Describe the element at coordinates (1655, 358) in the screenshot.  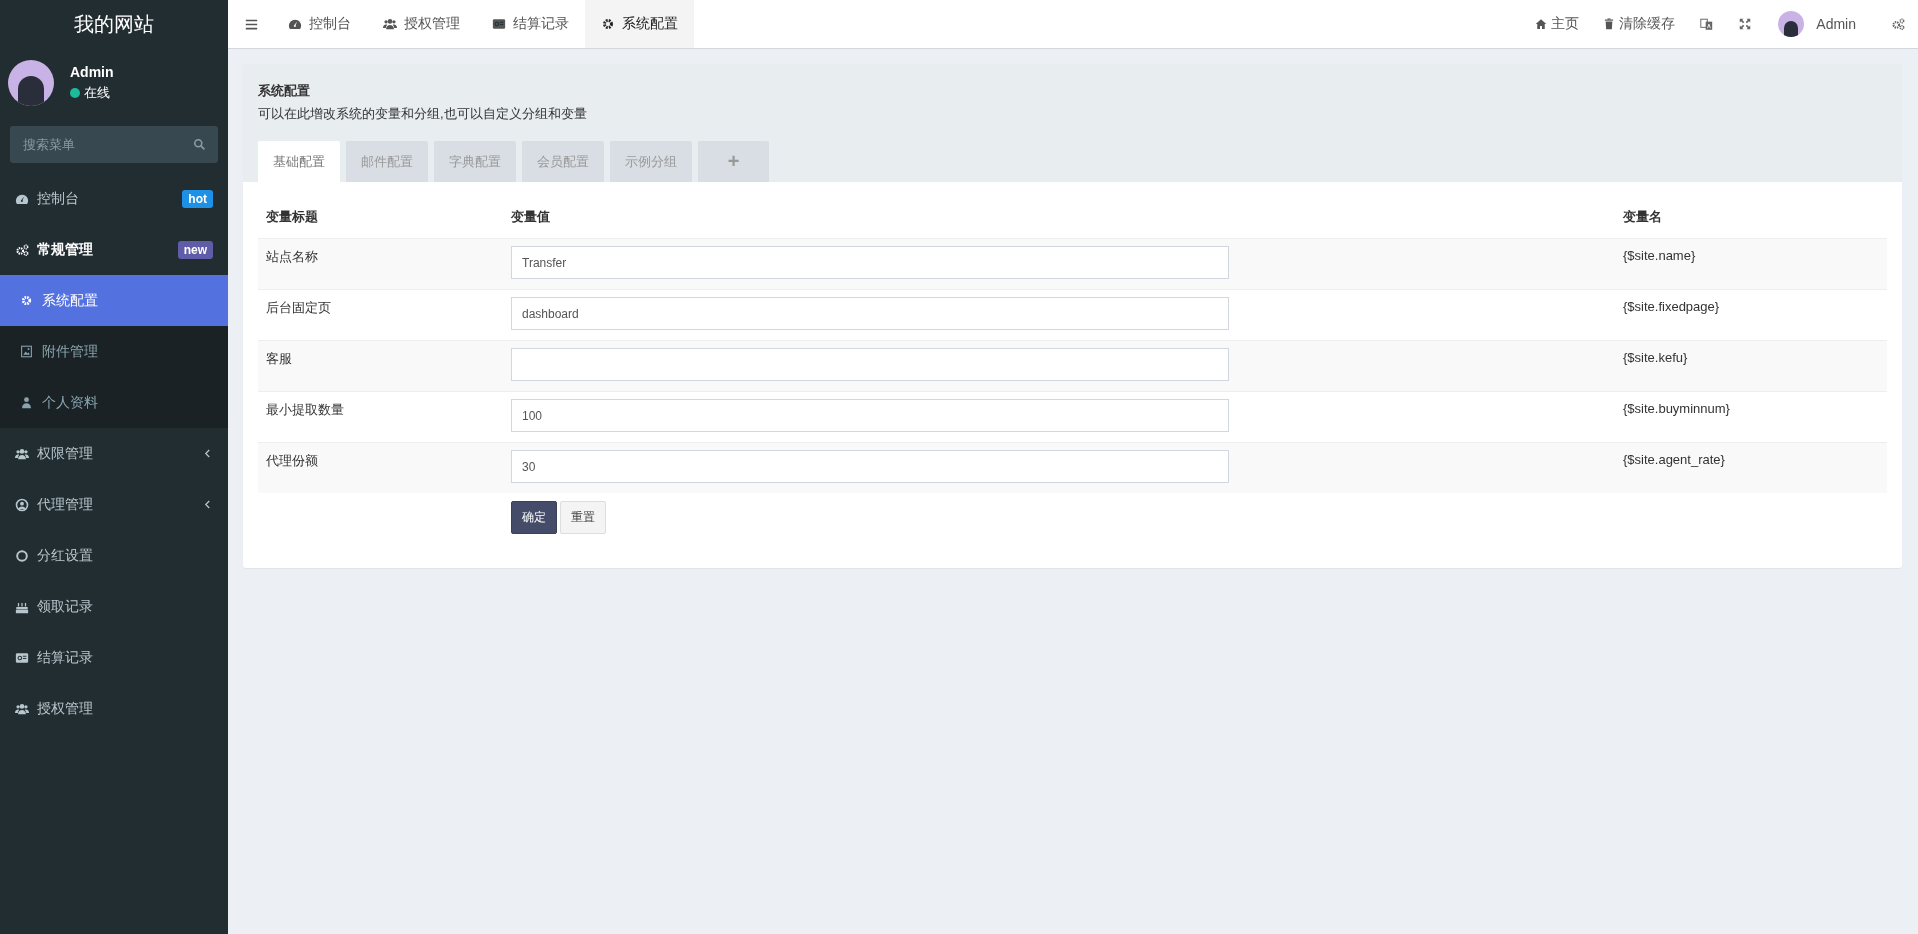
I see `table-cell-text: {$site.kefu}` at that location.